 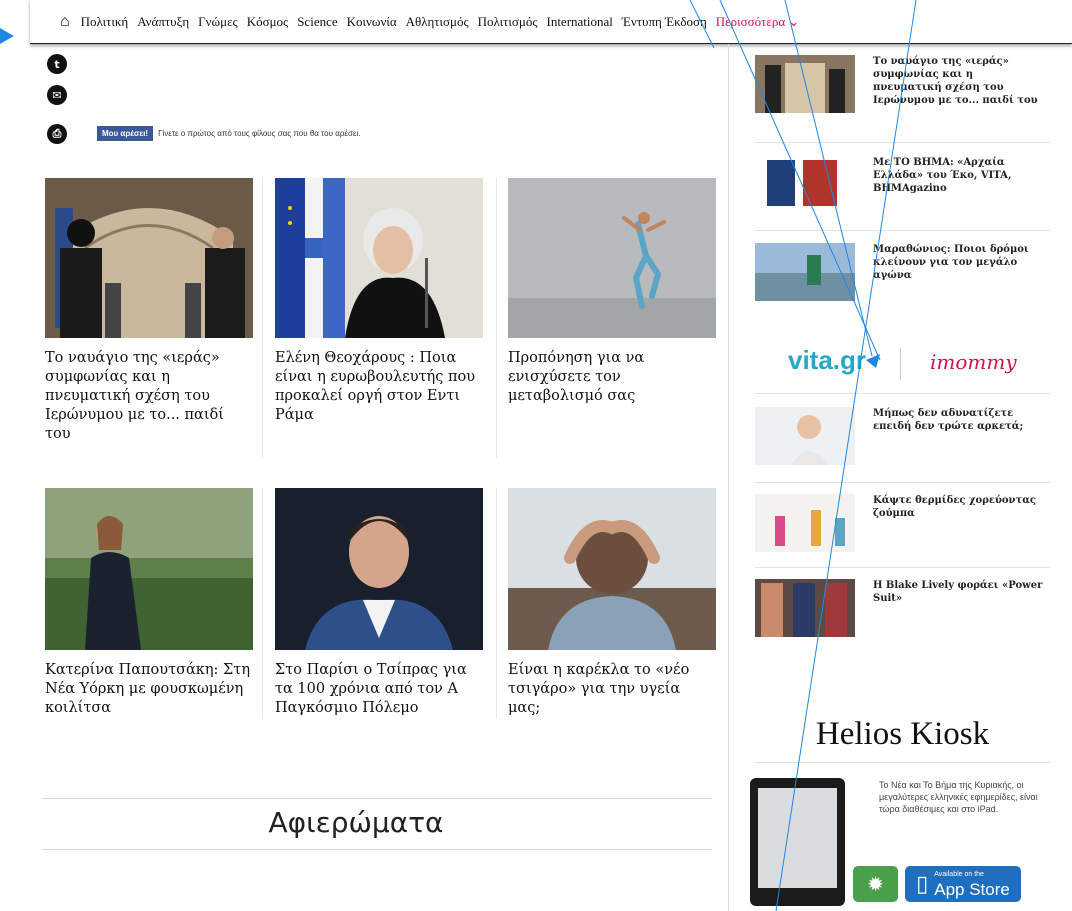 I want to click on vita-logo: vita.gr, so click(x=827, y=360).